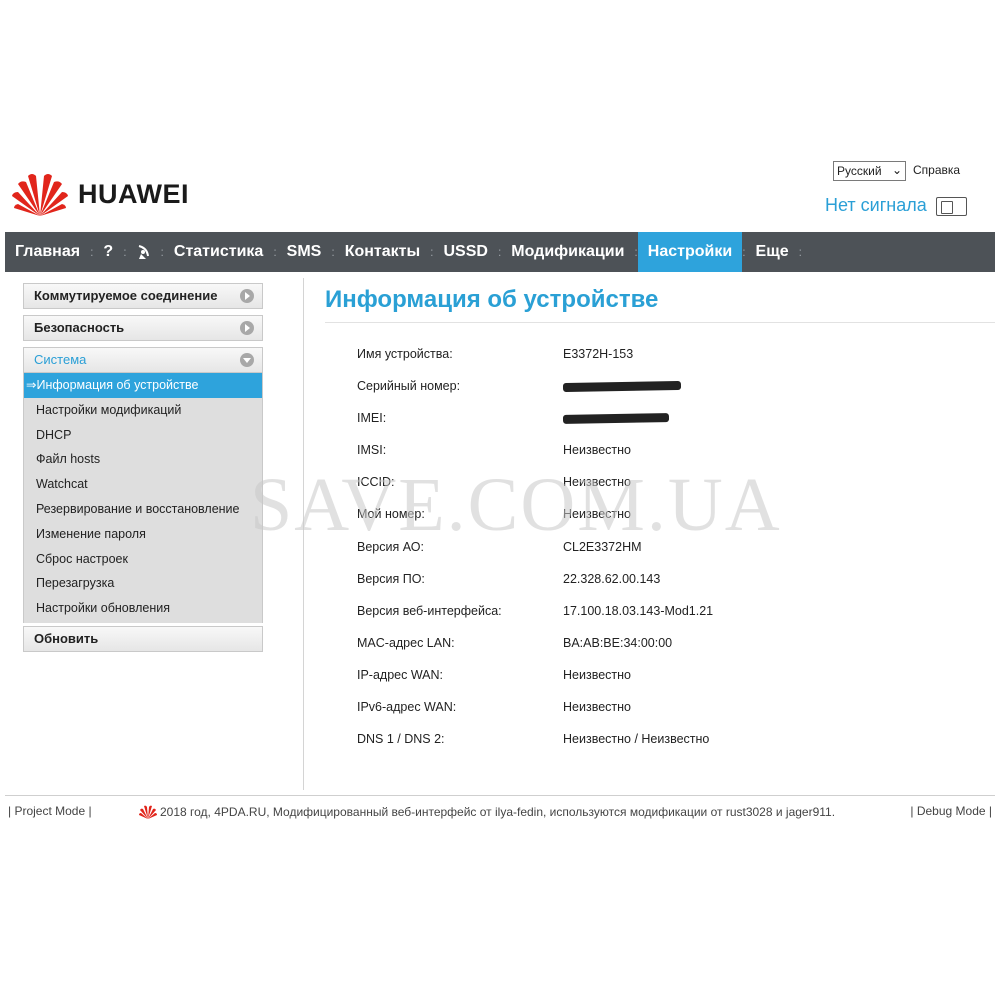  I want to click on submenu-item-5: Резервирование и восстановление, so click(143, 509).